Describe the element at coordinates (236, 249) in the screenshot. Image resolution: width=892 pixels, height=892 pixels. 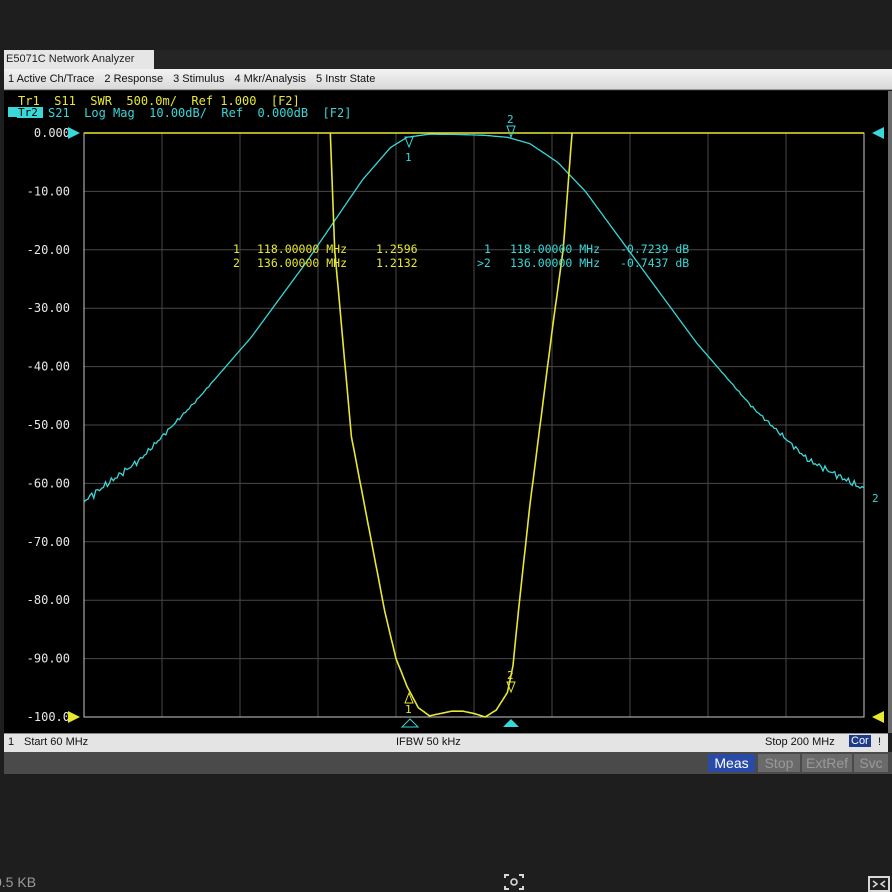
I see `tr1-marker1-num: 1` at that location.